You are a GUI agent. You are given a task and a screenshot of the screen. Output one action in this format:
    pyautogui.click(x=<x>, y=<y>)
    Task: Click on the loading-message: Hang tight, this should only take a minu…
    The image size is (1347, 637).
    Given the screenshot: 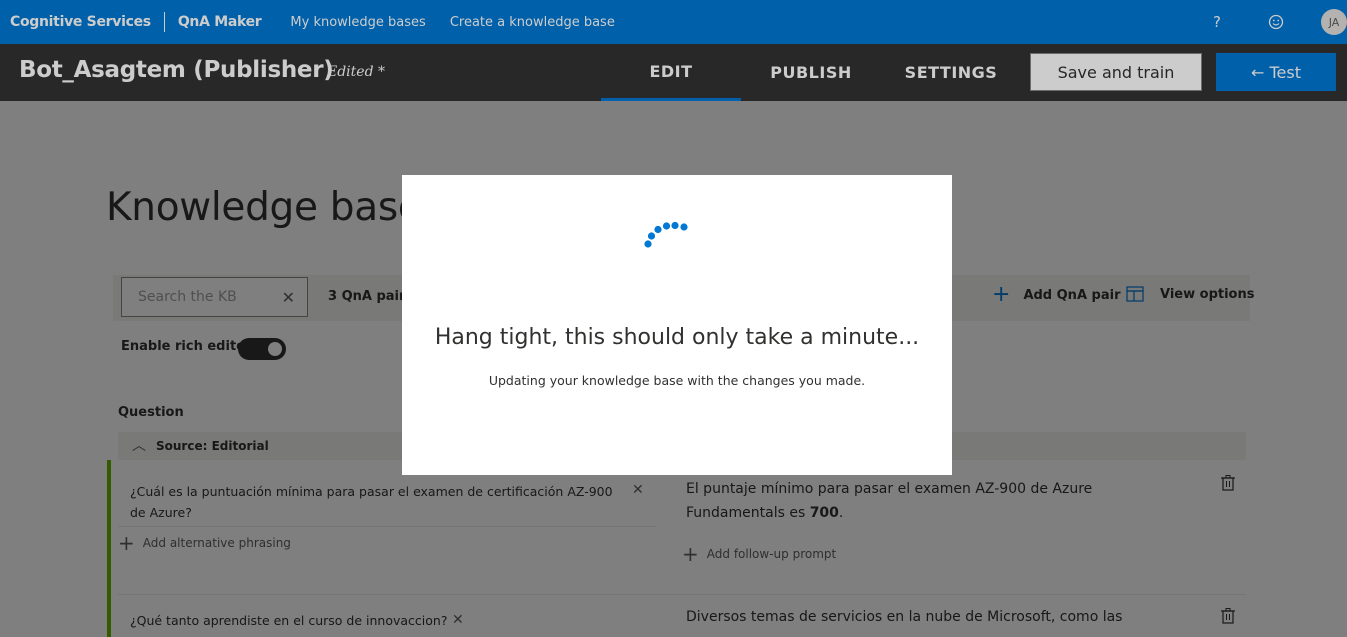 What is the action you would take?
    pyautogui.click(x=677, y=337)
    